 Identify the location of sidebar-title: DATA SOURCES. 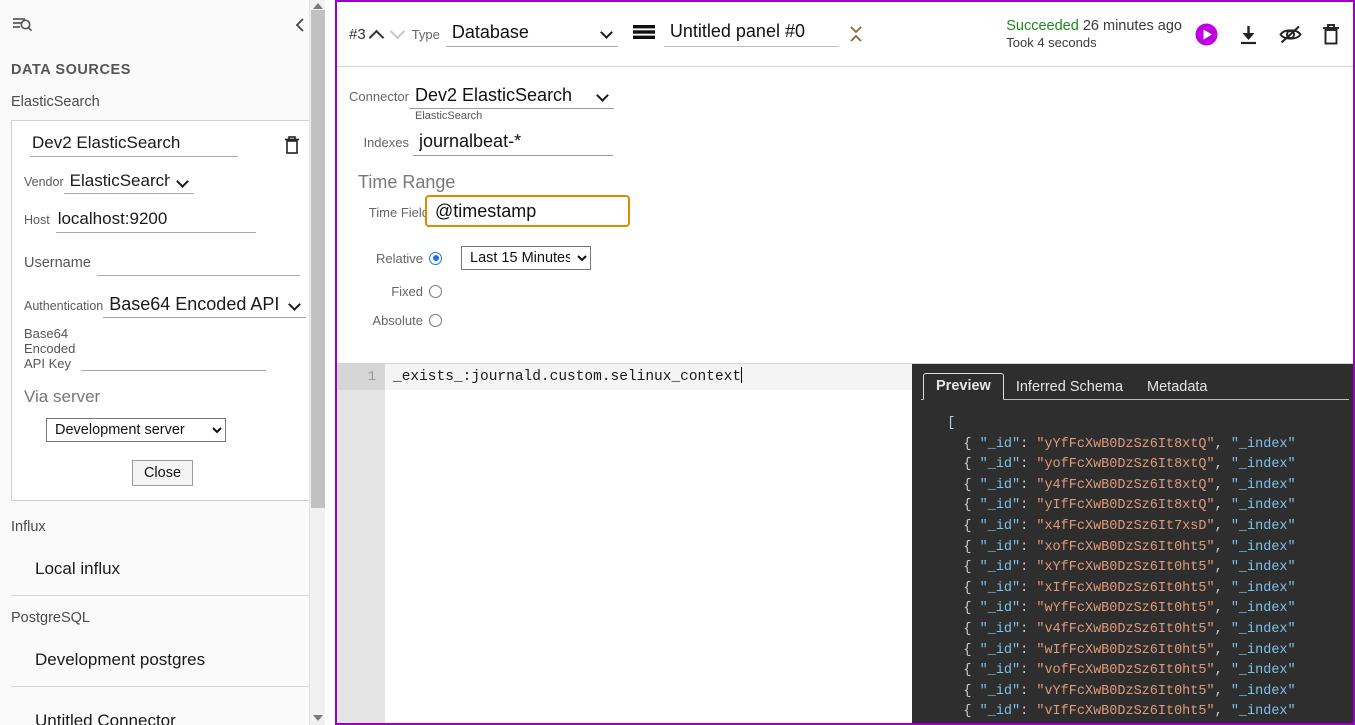
(71, 70).